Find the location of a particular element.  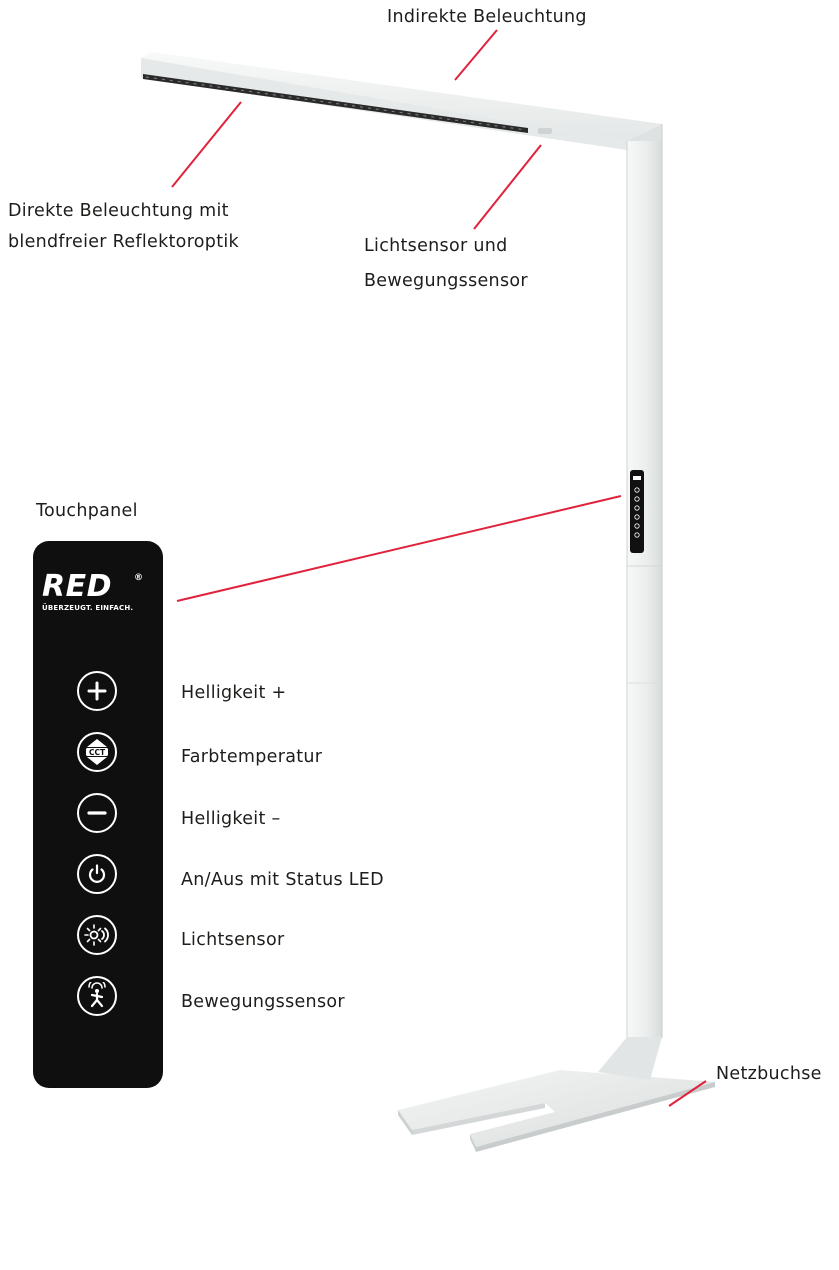

power-button is located at coordinates (97, 874).